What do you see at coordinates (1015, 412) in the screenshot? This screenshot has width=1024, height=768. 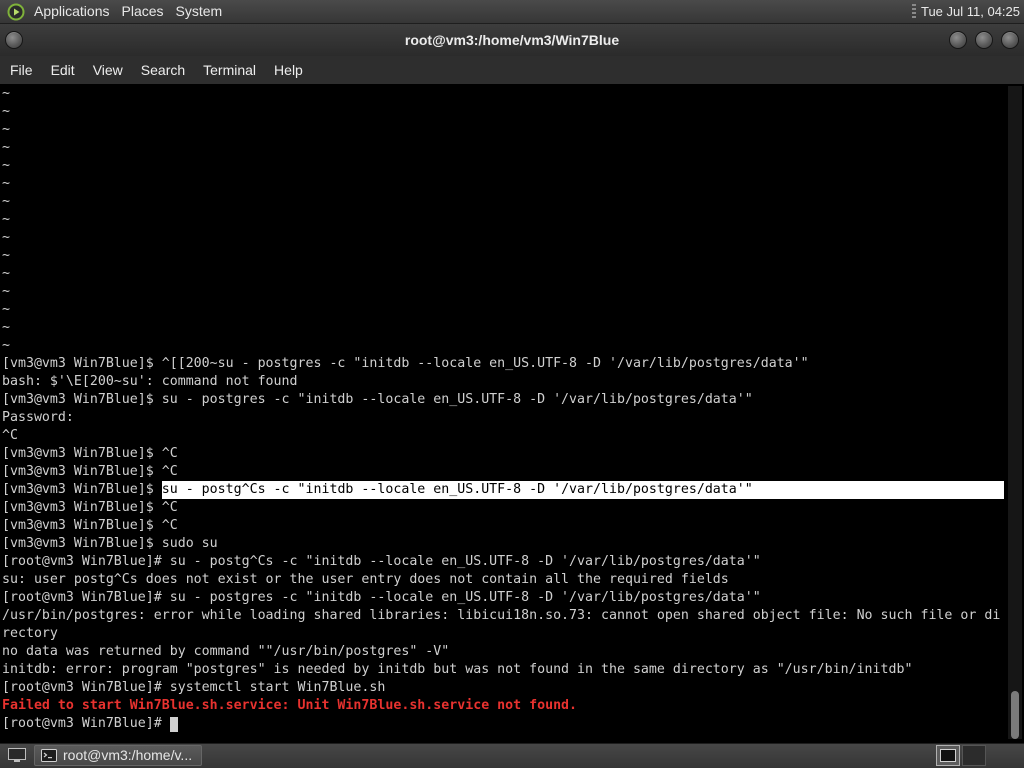 I see `terminal-scrollbar` at bounding box center [1015, 412].